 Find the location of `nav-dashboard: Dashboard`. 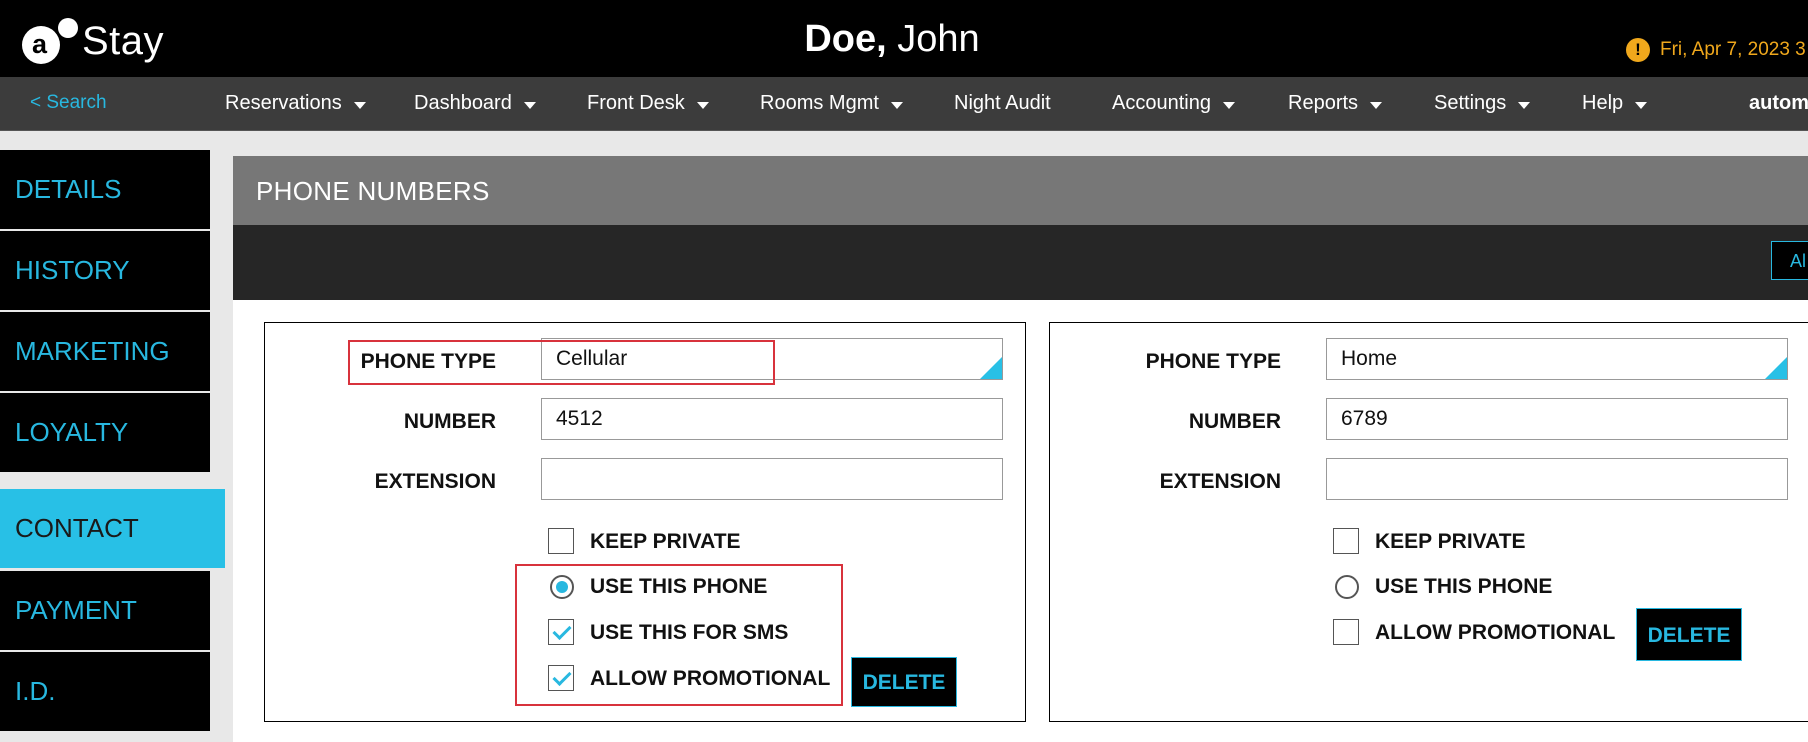

nav-dashboard: Dashboard is located at coordinates (475, 103).